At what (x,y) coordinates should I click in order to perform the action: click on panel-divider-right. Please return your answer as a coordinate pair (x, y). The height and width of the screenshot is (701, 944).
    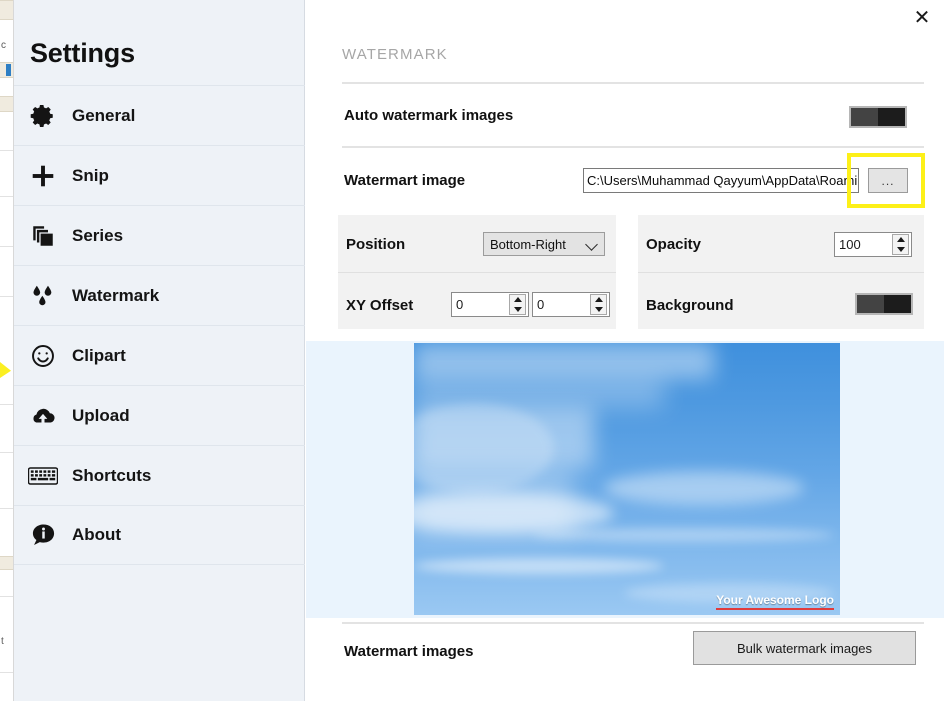
    Looking at the image, I should click on (781, 272).